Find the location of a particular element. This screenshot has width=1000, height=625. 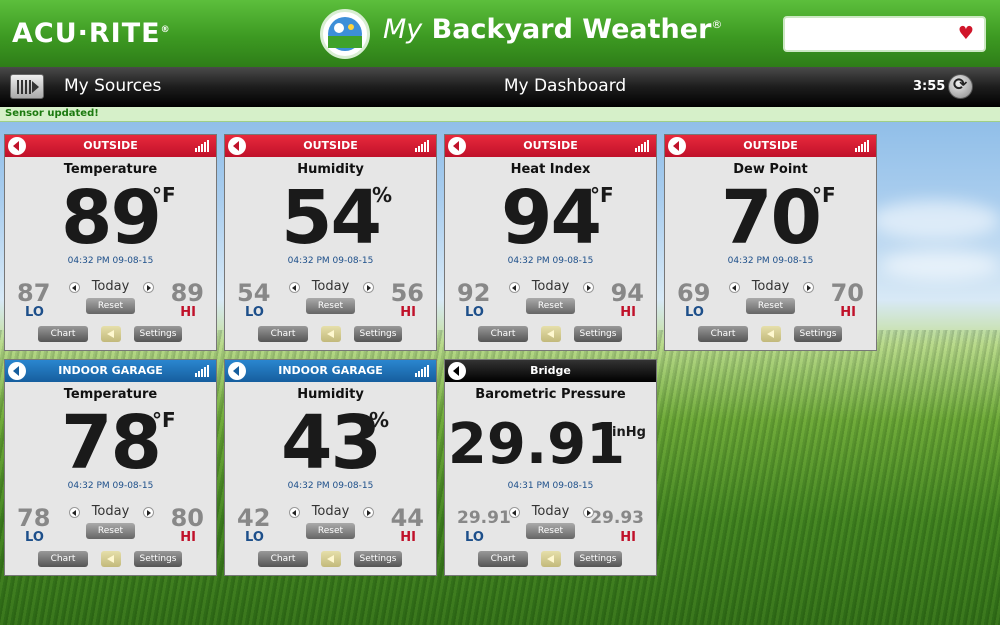

tile-timestamp: 04:31 PM 09-08-15 is located at coordinates (550, 486).